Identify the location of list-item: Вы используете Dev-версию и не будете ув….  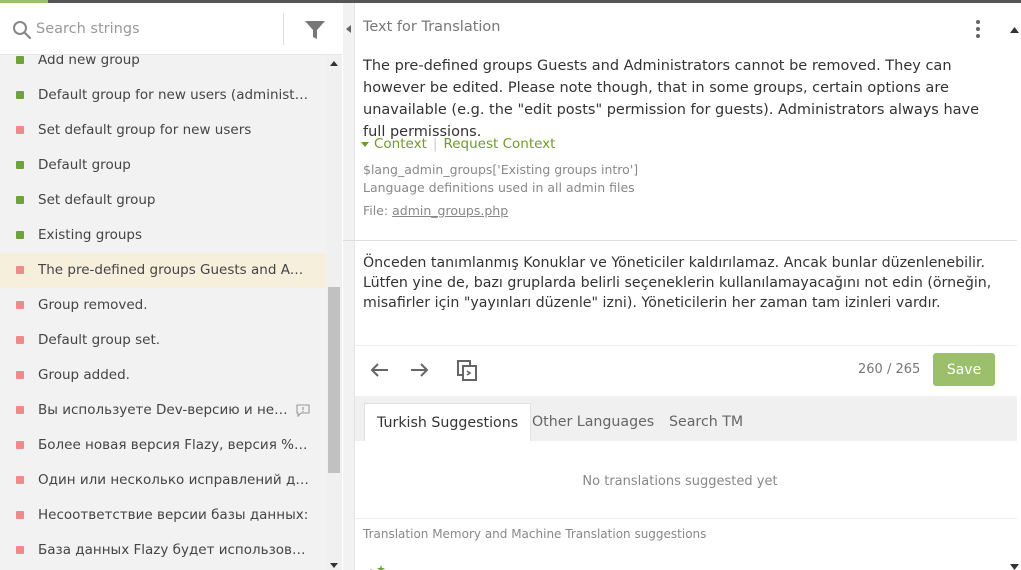
(163, 410).